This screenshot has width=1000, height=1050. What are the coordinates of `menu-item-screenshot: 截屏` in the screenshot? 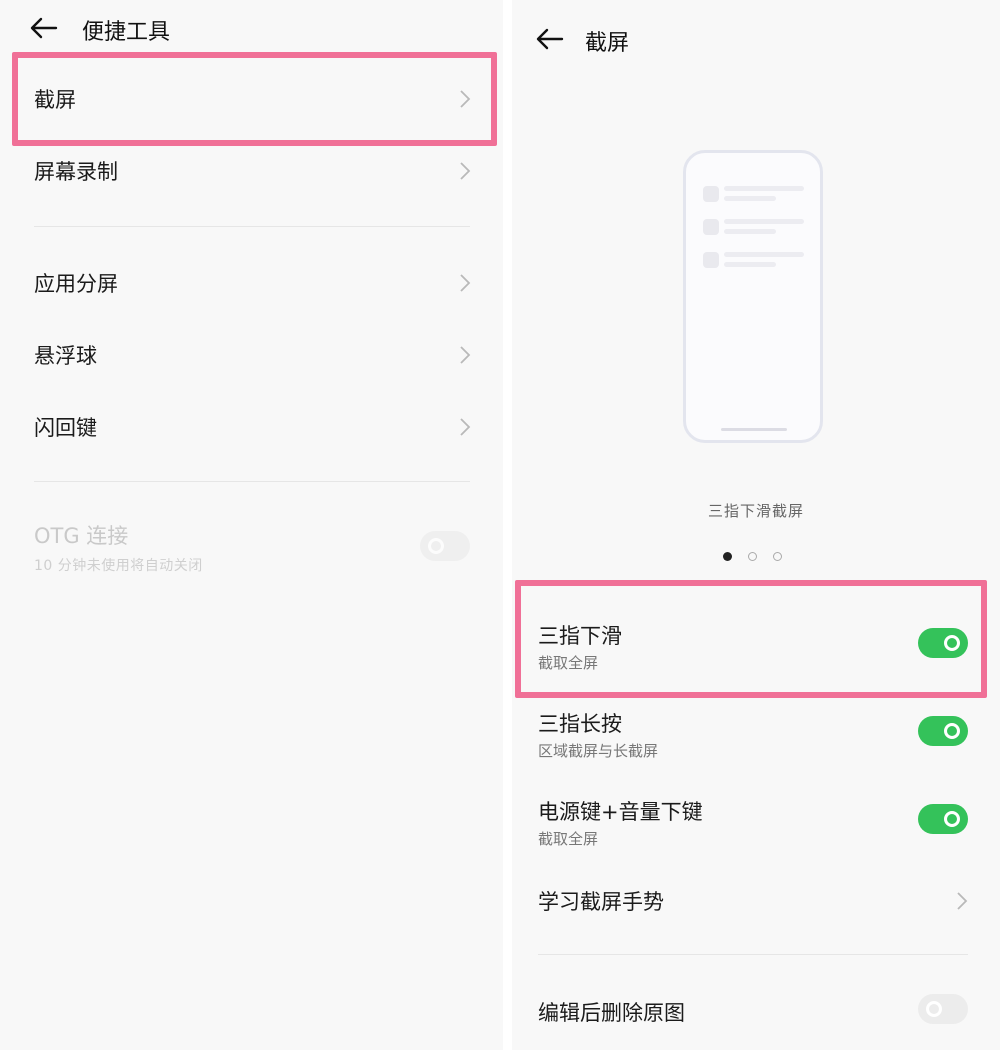 It's located at (251, 99).